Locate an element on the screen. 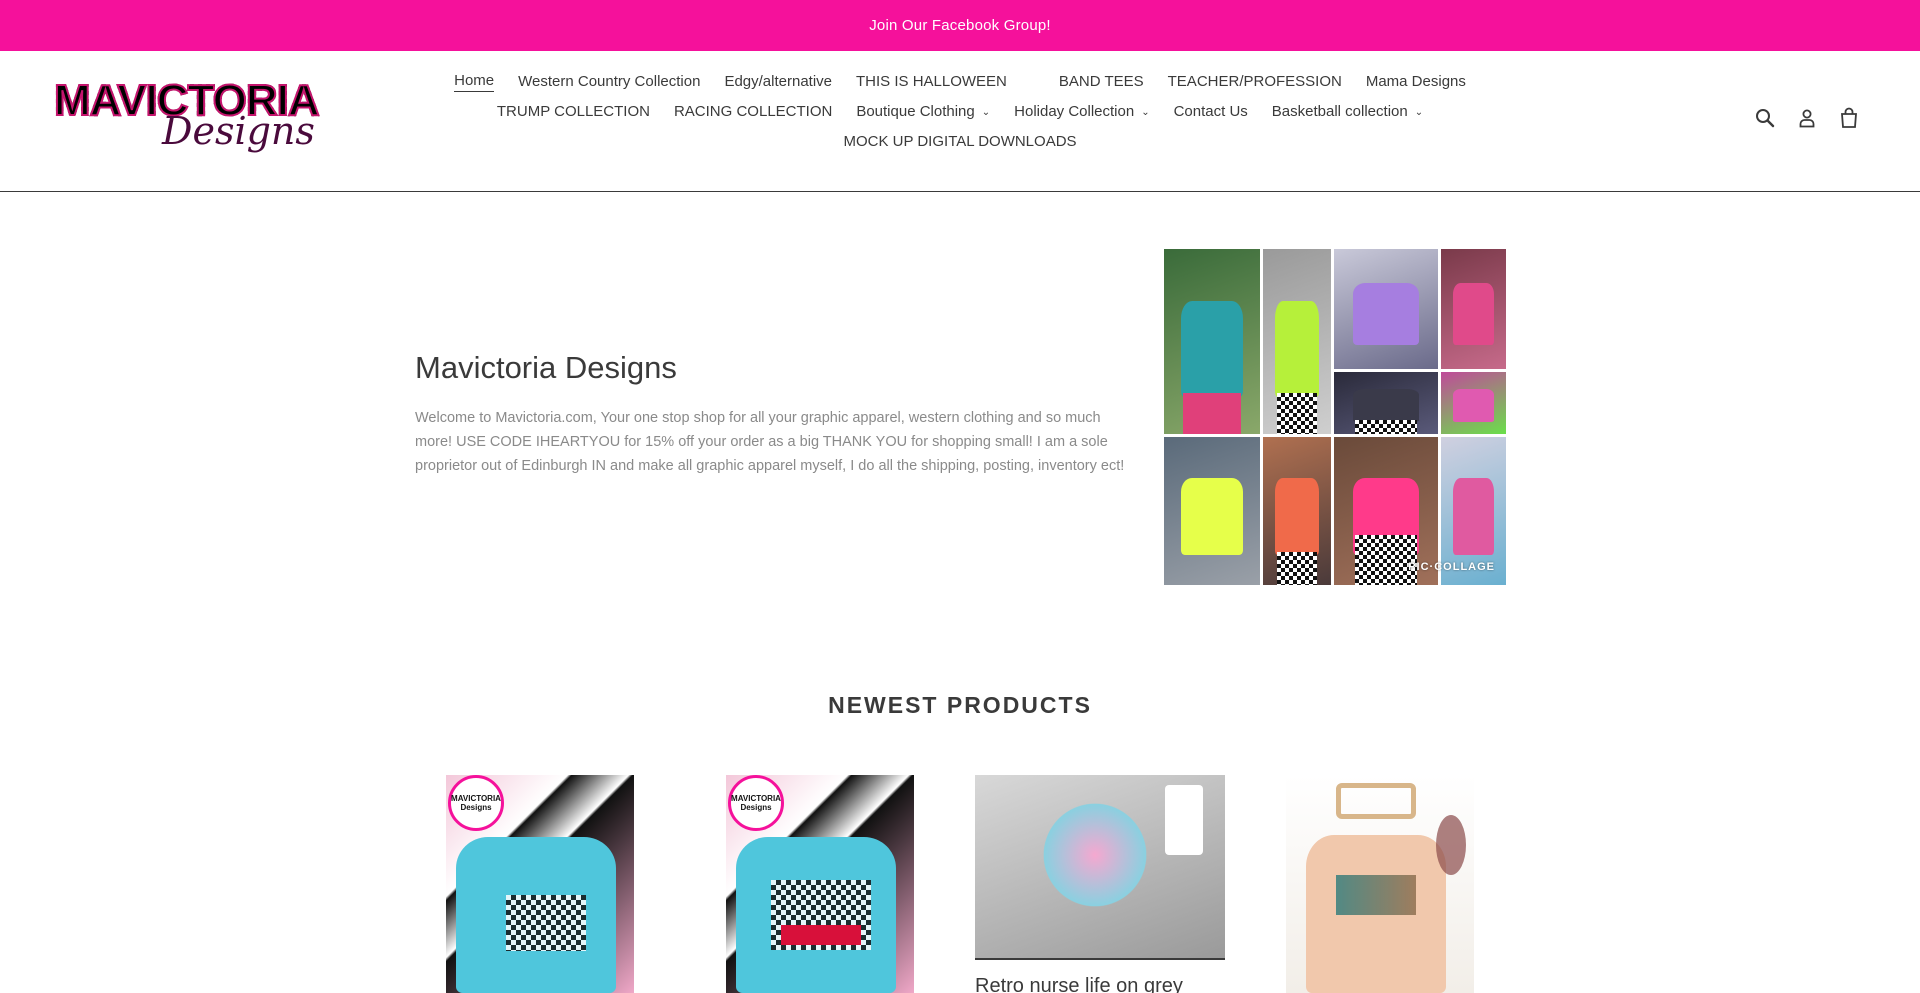 This screenshot has height=993, width=1920. nav-item-edgy-alternative: Edgy/alternative is located at coordinates (778, 81).